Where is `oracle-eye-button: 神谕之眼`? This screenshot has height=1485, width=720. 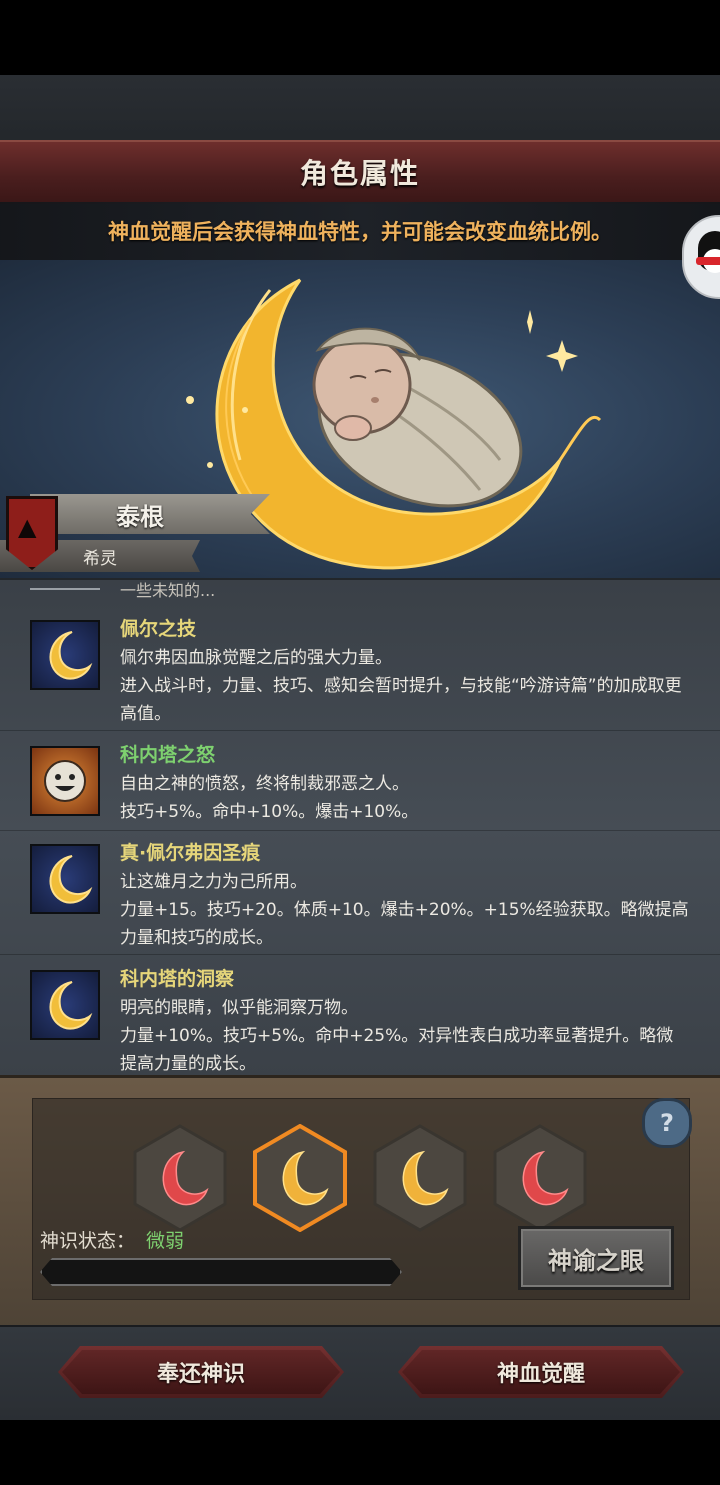
oracle-eye-button: 神谕之眼 is located at coordinates (596, 1258).